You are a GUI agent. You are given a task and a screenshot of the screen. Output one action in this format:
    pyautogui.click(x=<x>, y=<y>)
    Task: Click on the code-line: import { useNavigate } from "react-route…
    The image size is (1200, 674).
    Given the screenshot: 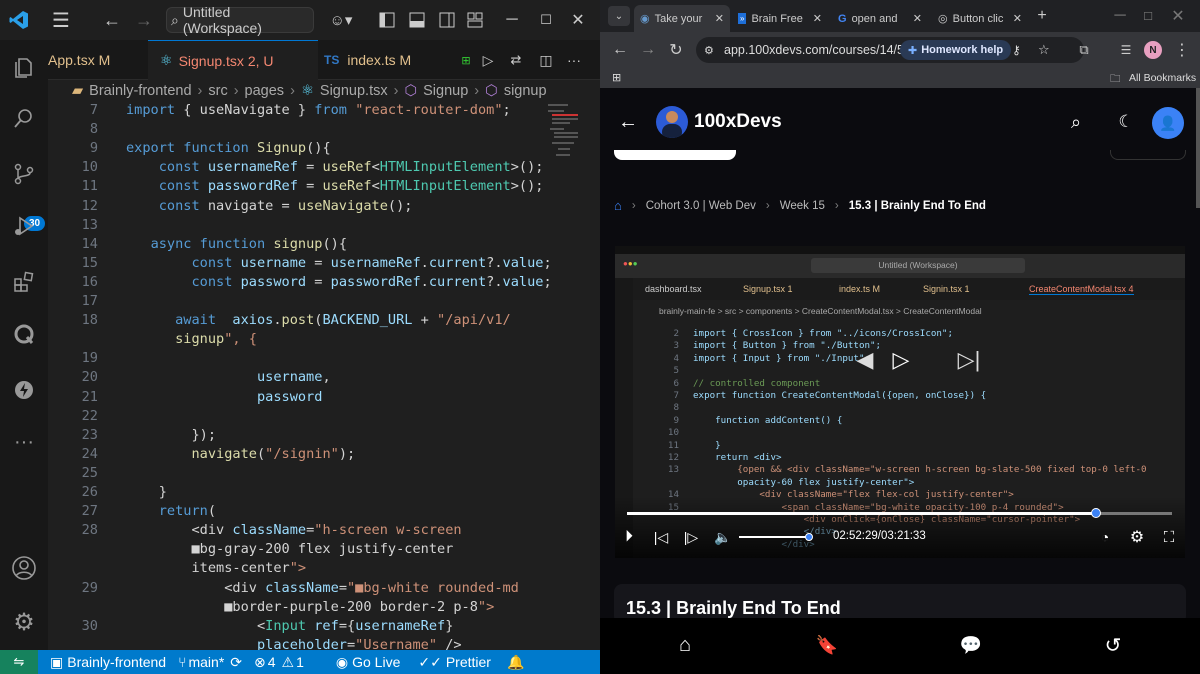 What is the action you would take?
    pyautogui.click(x=318, y=110)
    